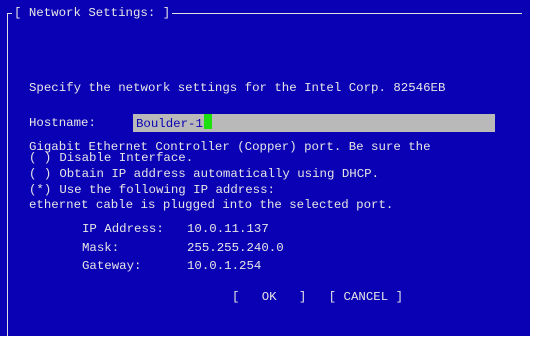 Image resolution: width=539 pixels, height=341 pixels. I want to click on option-disable-interface: ( ) Disable Interface., so click(204, 158).